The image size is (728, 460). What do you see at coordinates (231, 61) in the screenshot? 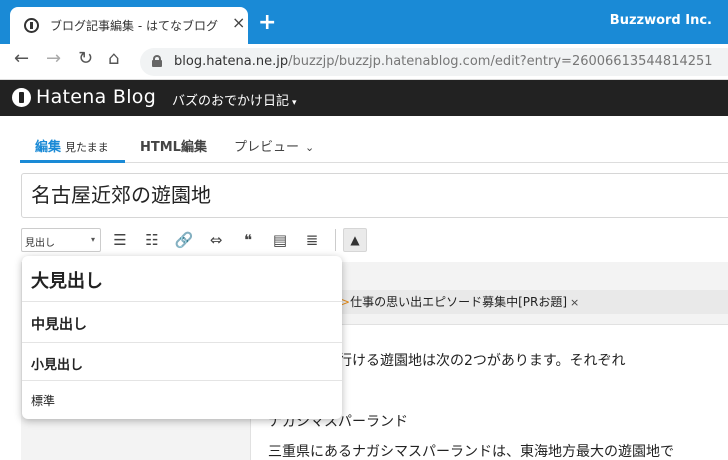
I see `url-host: blog.hatena.ne.jp` at bounding box center [231, 61].